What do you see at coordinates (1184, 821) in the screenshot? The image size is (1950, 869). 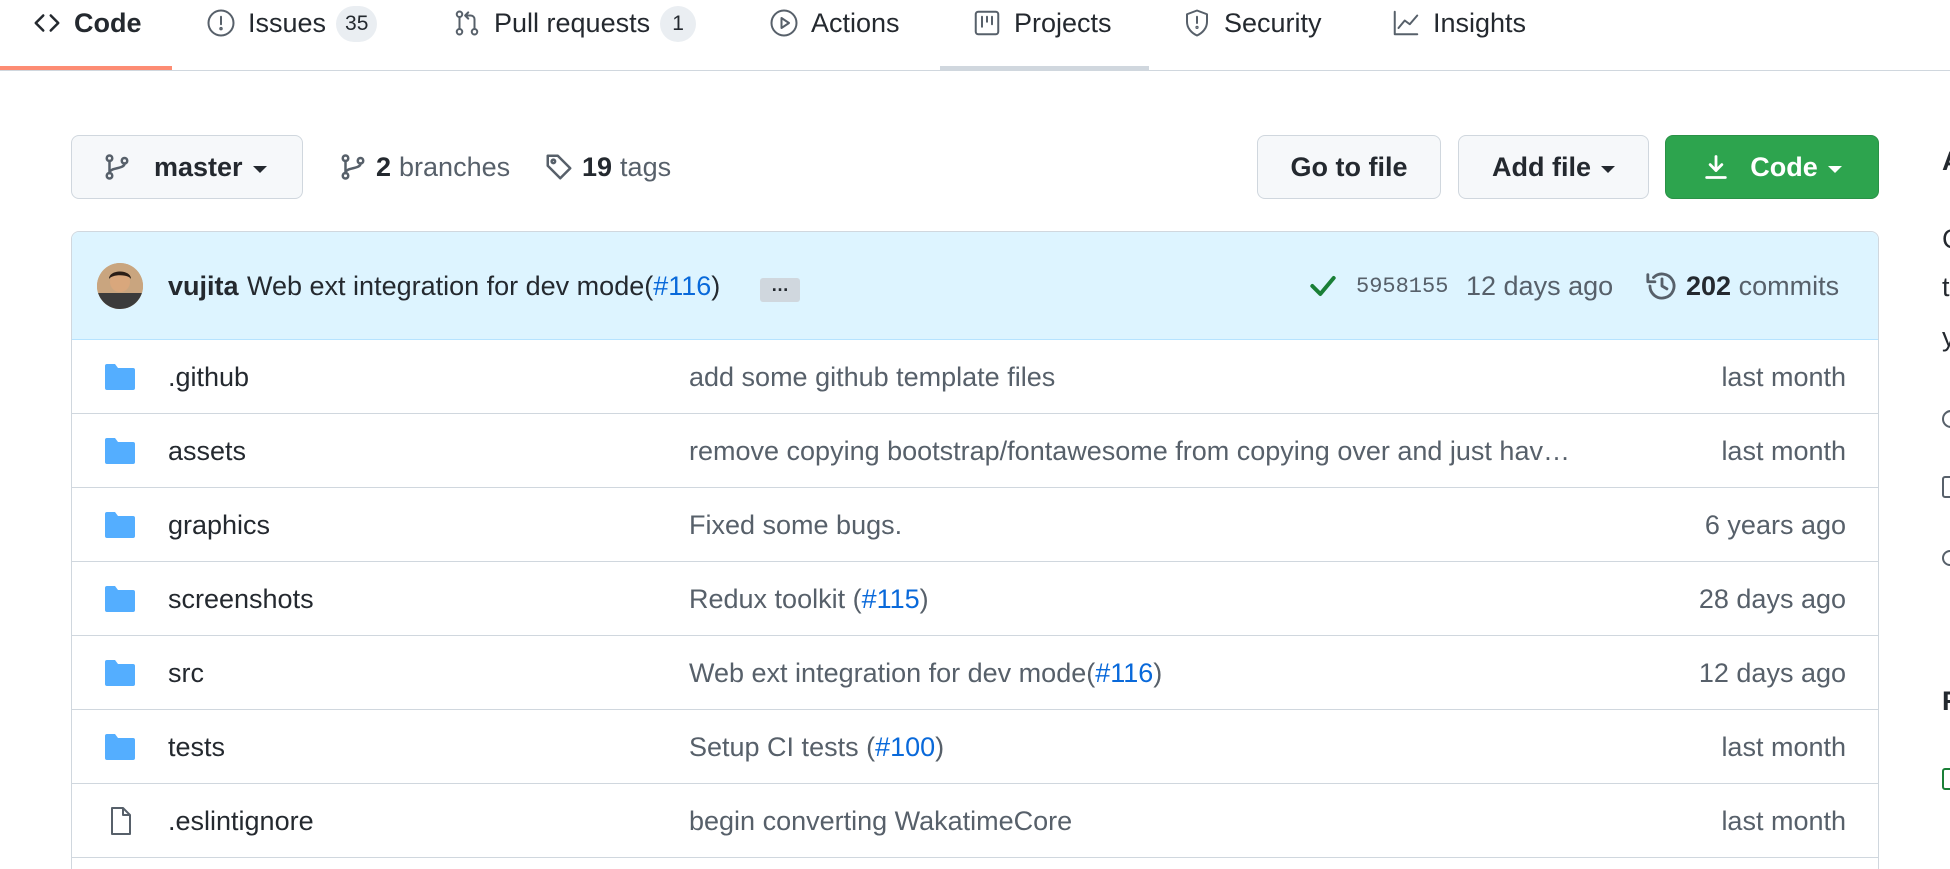 I see `file-commit-message-link: begin converting WakatimeCore` at bounding box center [1184, 821].